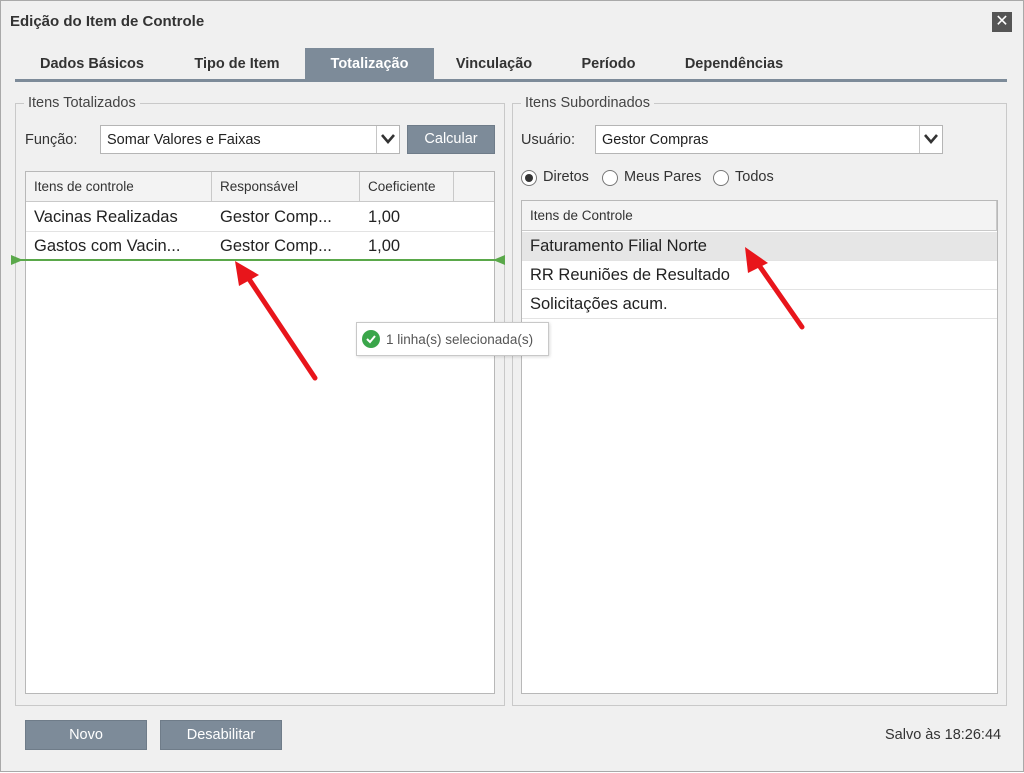 This screenshot has height=773, width=1024. I want to click on selection-toast: 1 linha(s) selecionada(s), so click(452, 339).